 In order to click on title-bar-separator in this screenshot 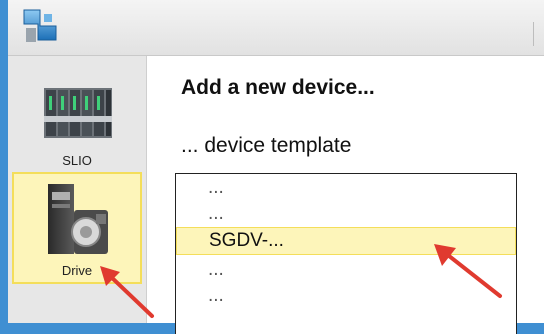, I will do `click(538, 34)`.